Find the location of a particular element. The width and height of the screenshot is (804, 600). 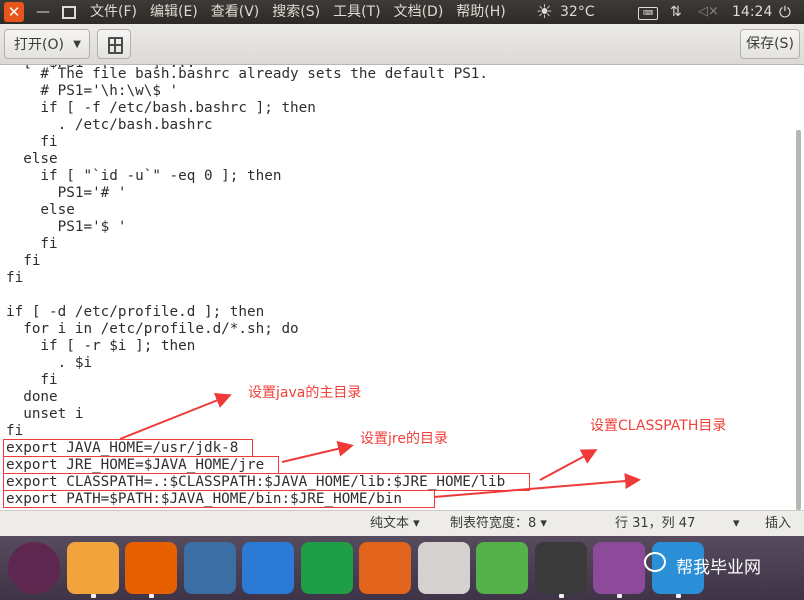

software-center-icon is located at coordinates (444, 568).